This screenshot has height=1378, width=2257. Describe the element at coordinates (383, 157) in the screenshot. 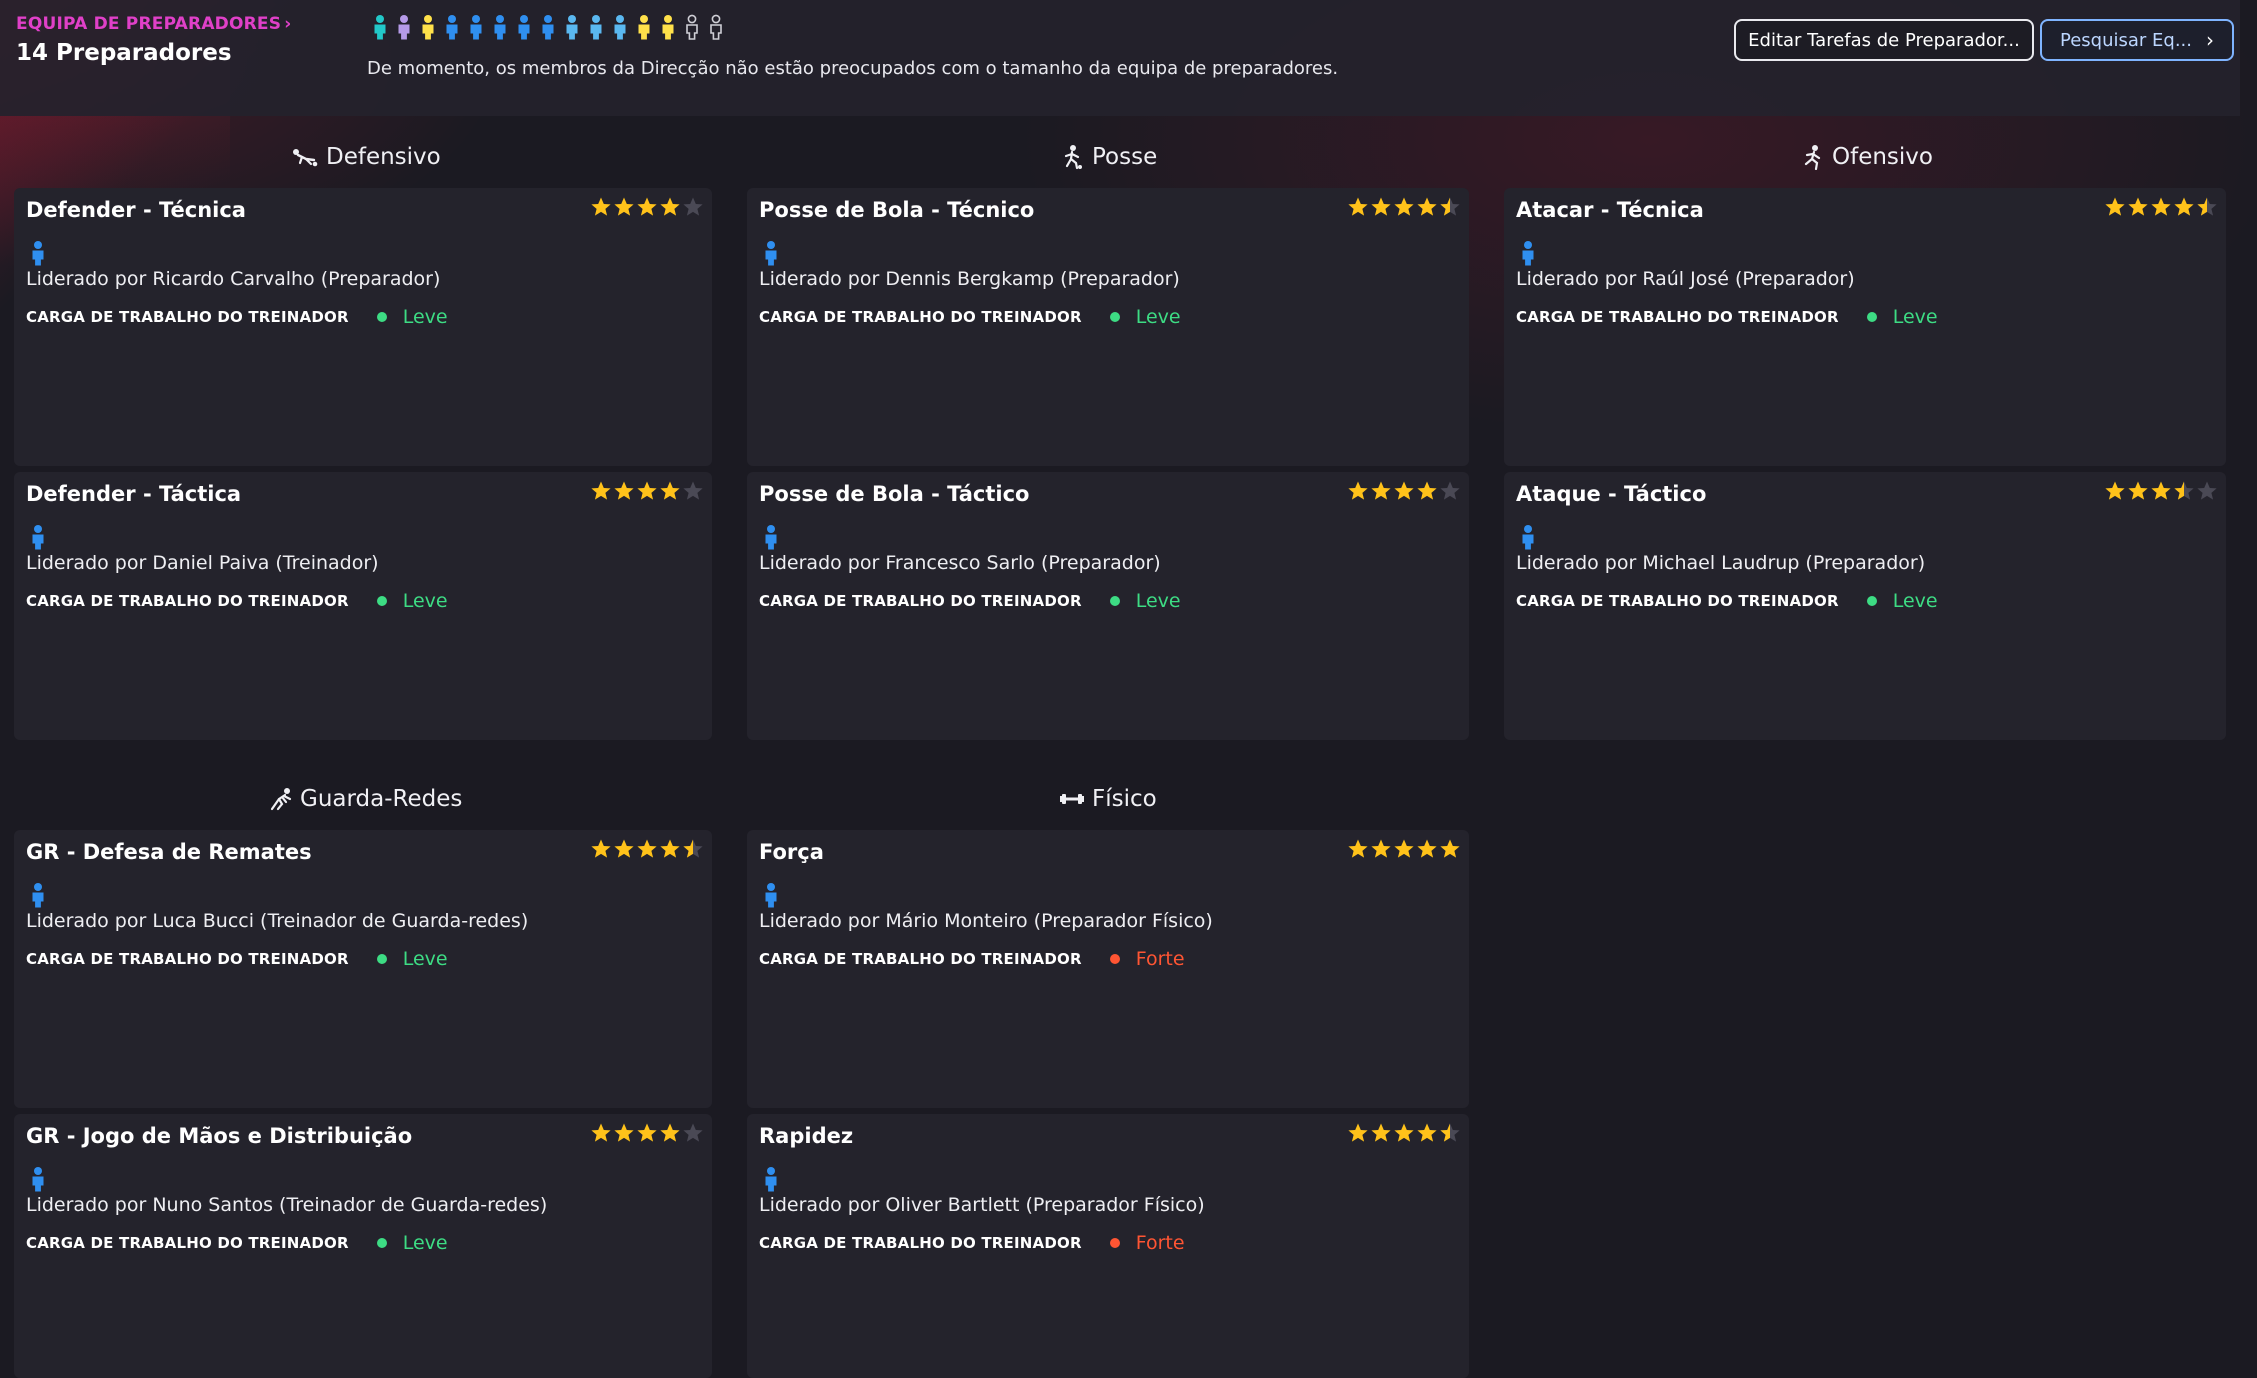

I see `section-defensivo-label: Defensivo` at that location.